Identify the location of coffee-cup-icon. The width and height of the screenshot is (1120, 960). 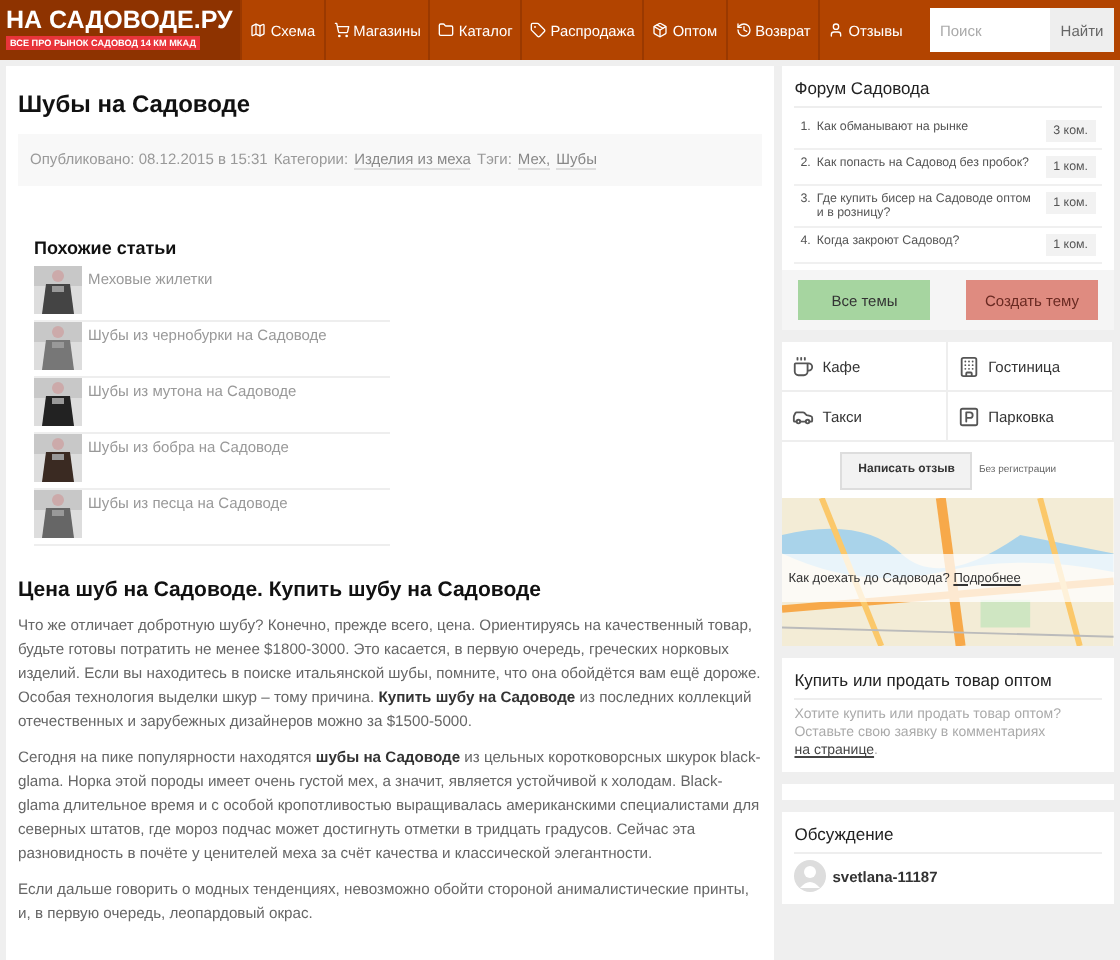
(803, 366).